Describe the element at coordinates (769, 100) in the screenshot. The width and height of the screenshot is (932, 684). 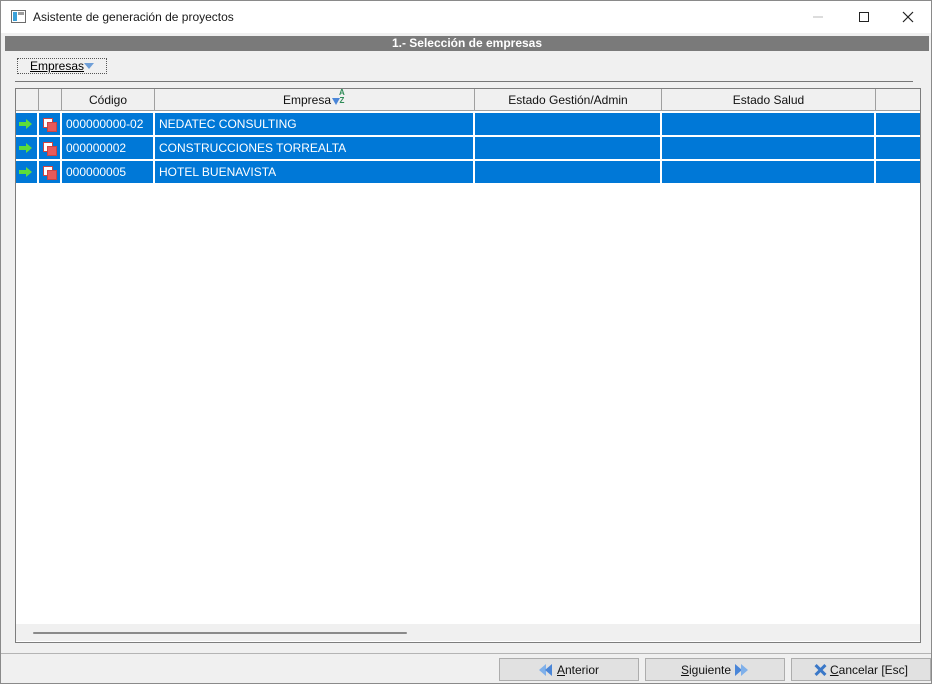
I see `column-header-estado-salud: Estado Salud` at that location.